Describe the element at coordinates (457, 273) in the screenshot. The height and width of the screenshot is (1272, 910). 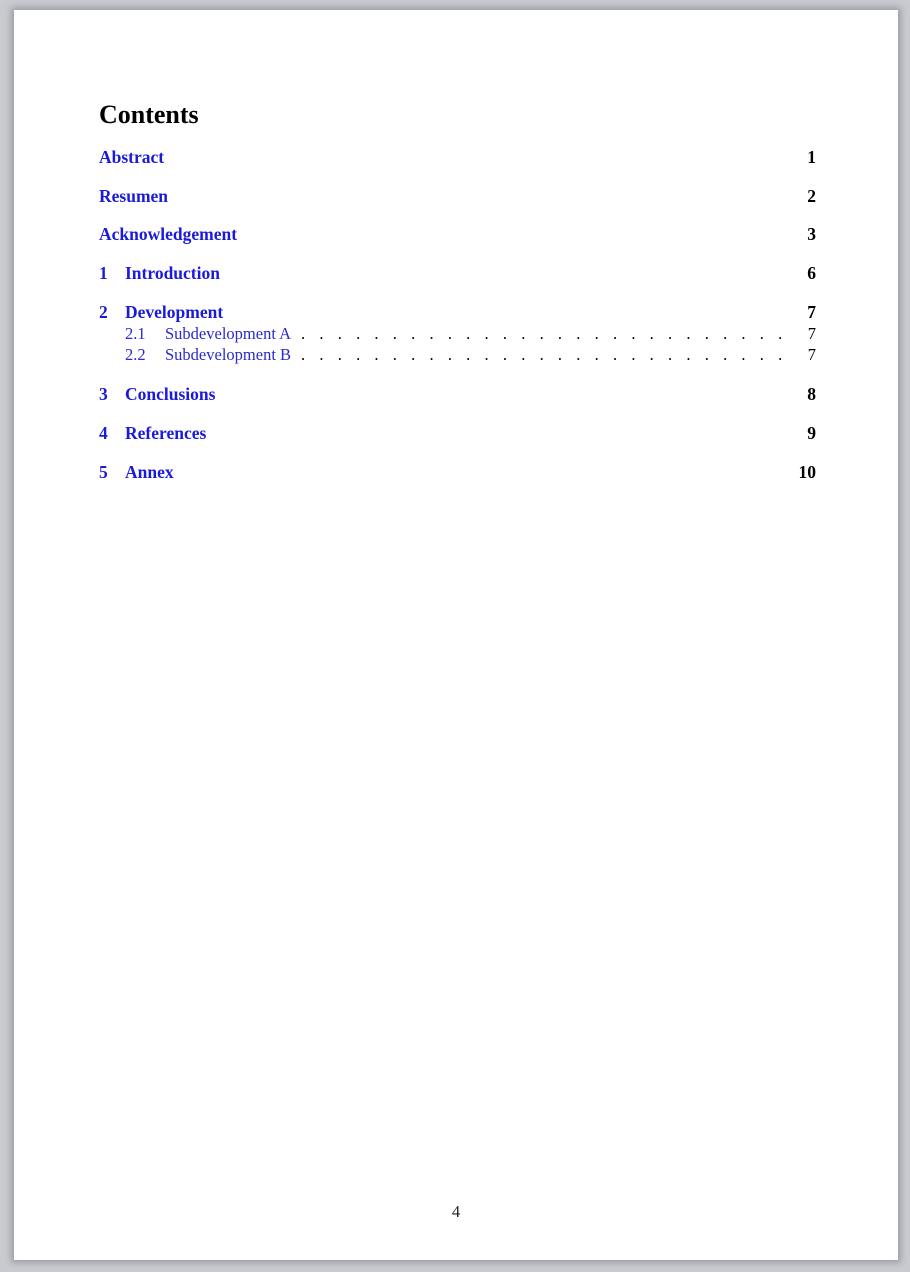
I see `toc-entry-introduction: 1 Introduction 6` at that location.